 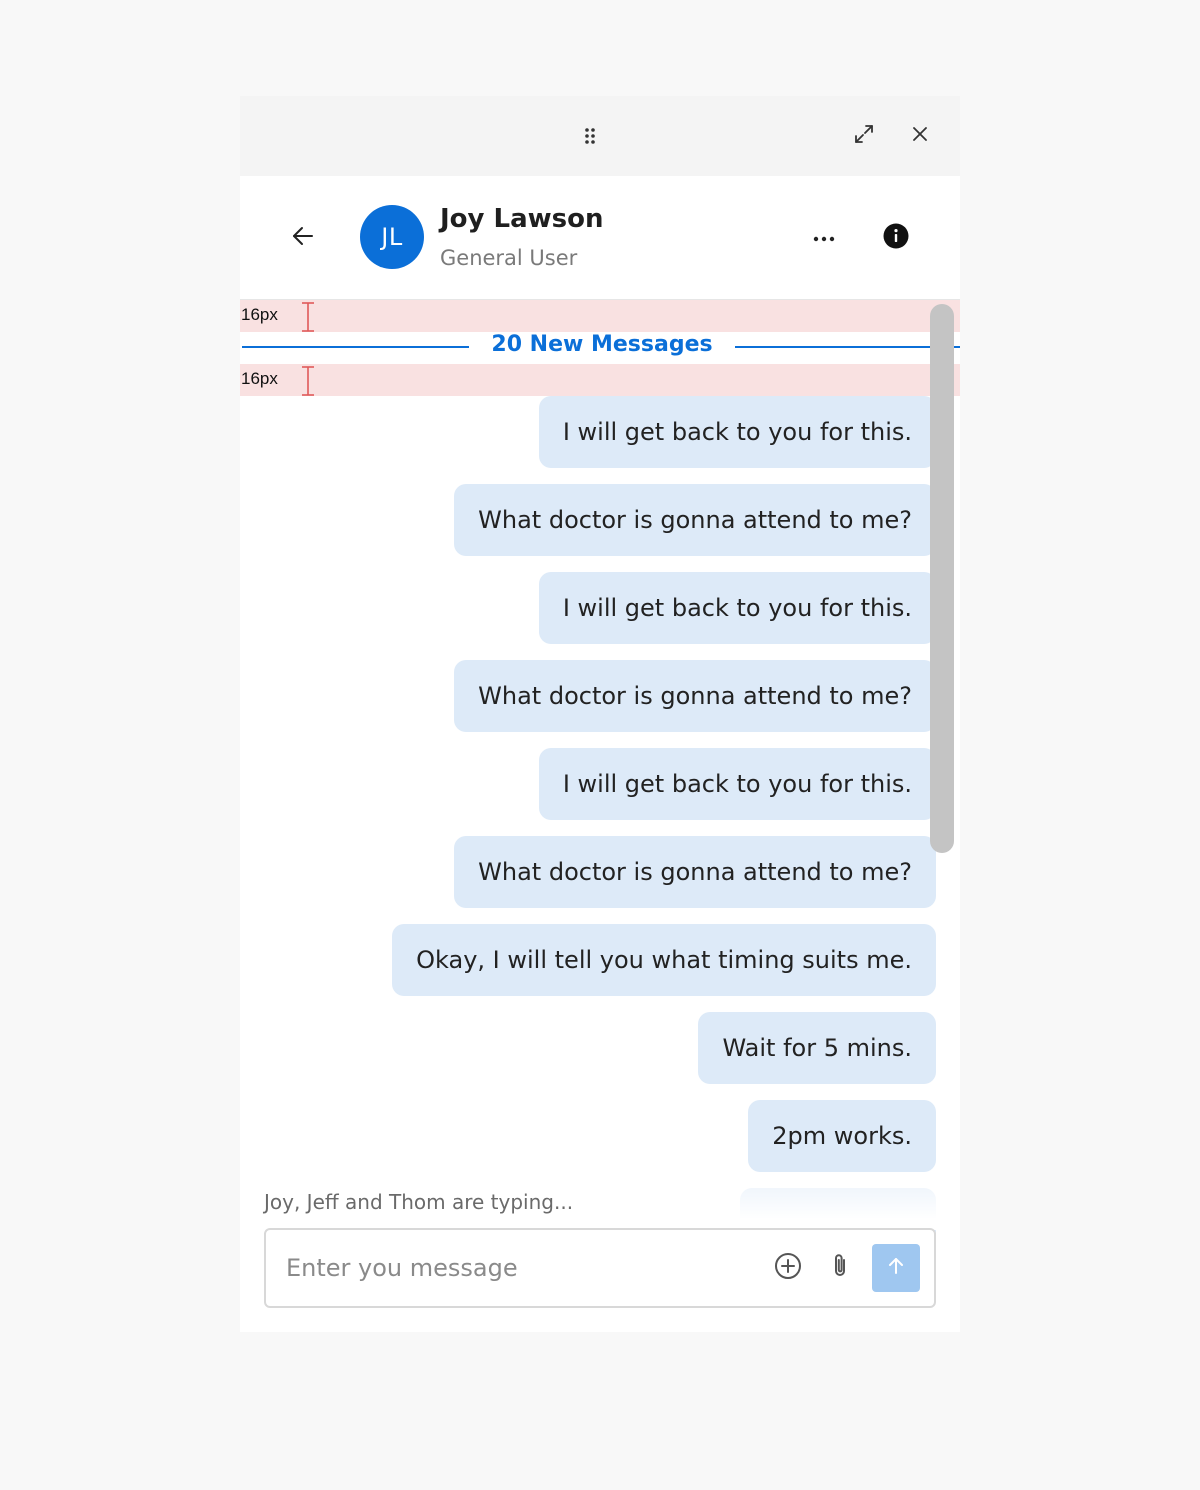 What do you see at coordinates (355, 347) in the screenshot?
I see `divider-line-left` at bounding box center [355, 347].